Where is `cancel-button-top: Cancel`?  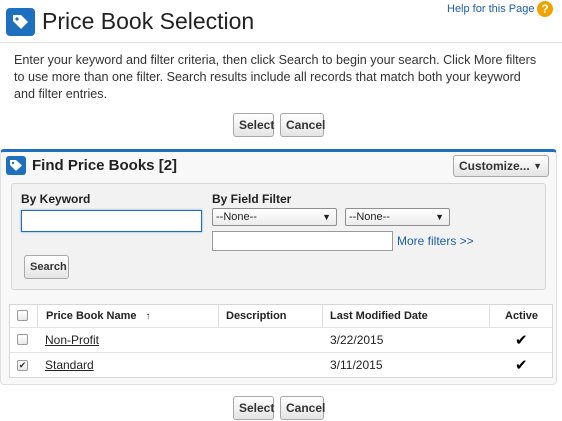 cancel-button-top: Cancel is located at coordinates (302, 125).